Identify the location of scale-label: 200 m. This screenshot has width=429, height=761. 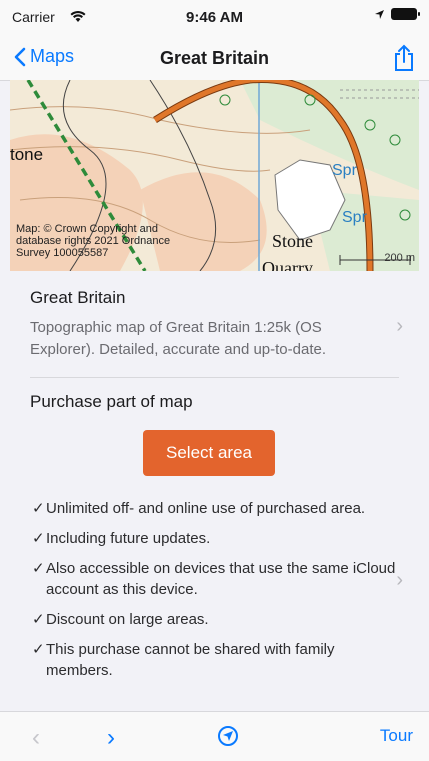
(399, 258).